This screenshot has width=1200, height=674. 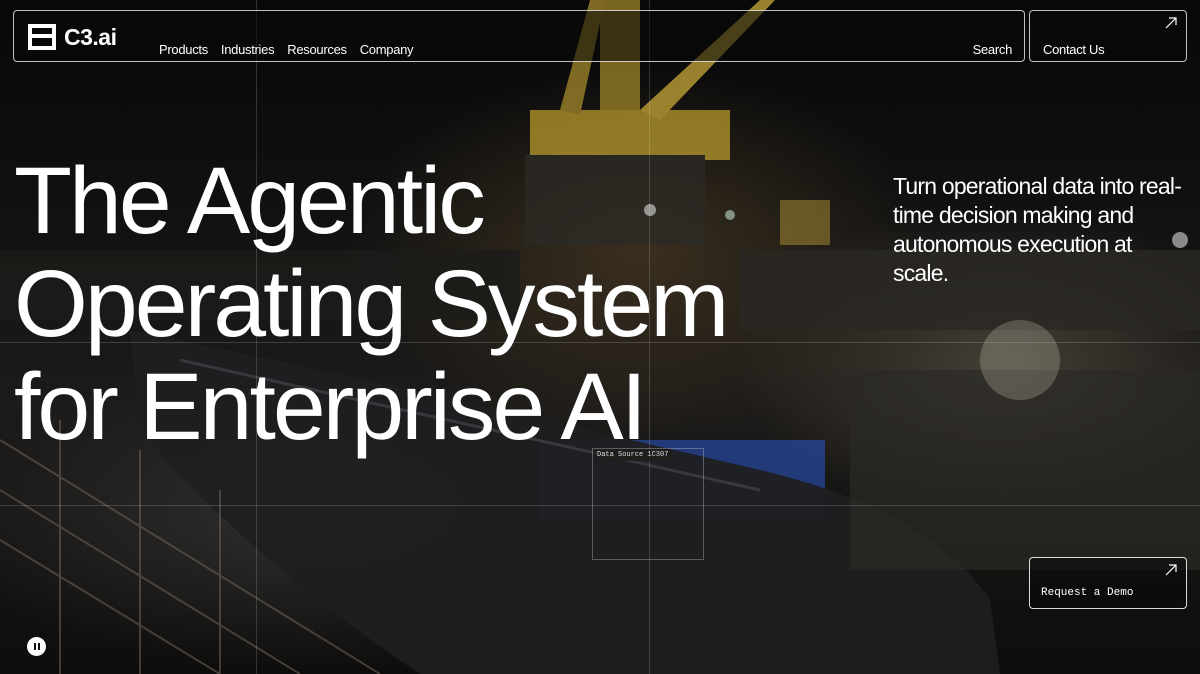 What do you see at coordinates (1074, 49) in the screenshot?
I see `contact-us-label: Contact Us` at bounding box center [1074, 49].